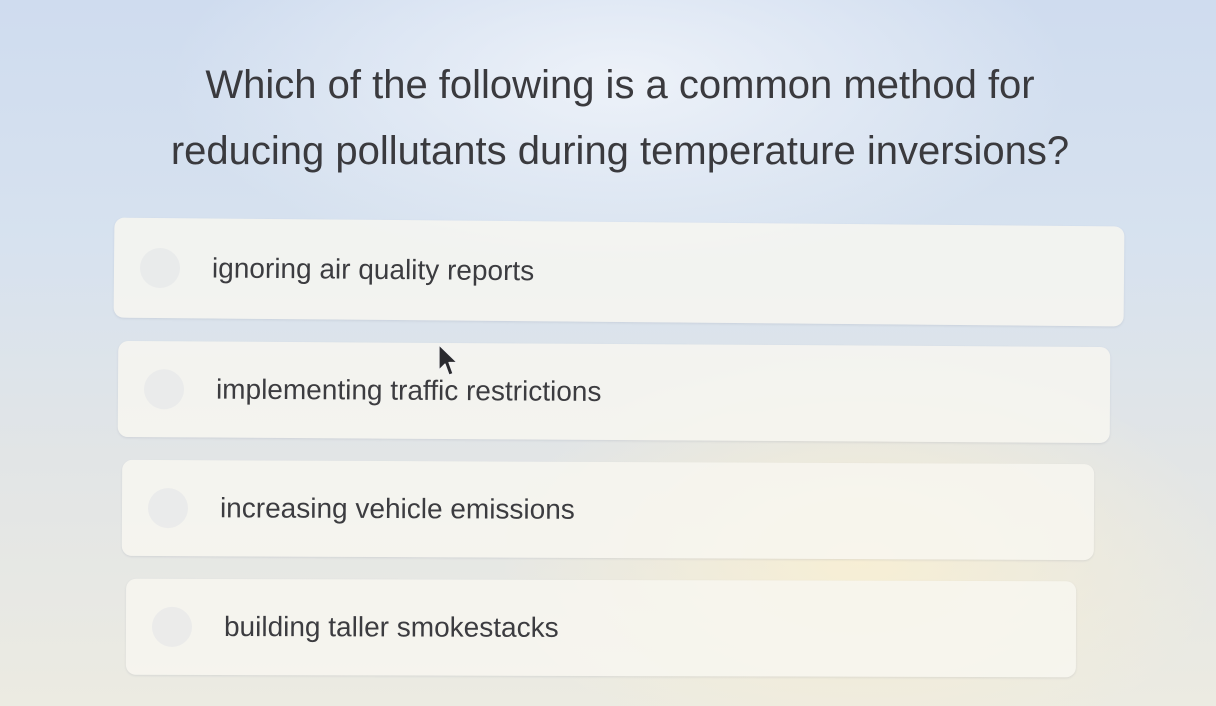  I want to click on answer-option-2: implementing traffic restrictions, so click(614, 392).